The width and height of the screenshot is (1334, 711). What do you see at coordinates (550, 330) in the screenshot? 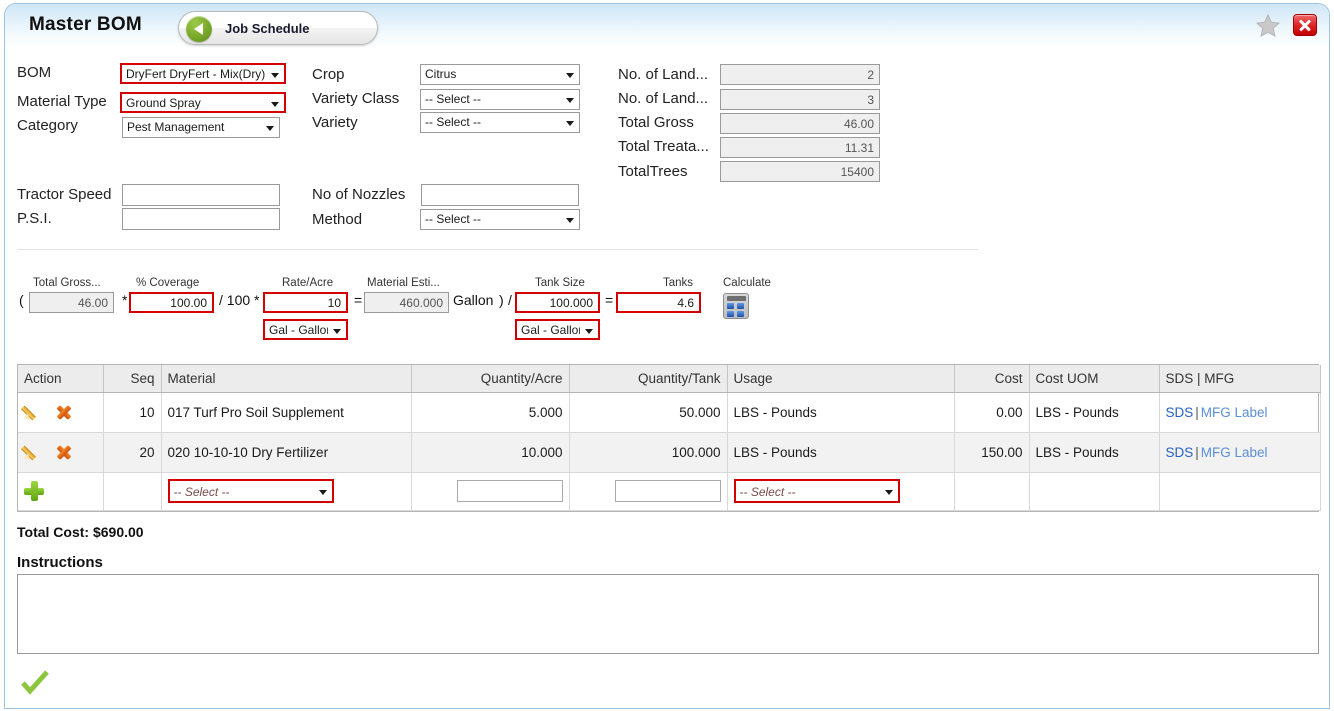
I see `tank-size-uom-value: Gal - Gallon` at bounding box center [550, 330].